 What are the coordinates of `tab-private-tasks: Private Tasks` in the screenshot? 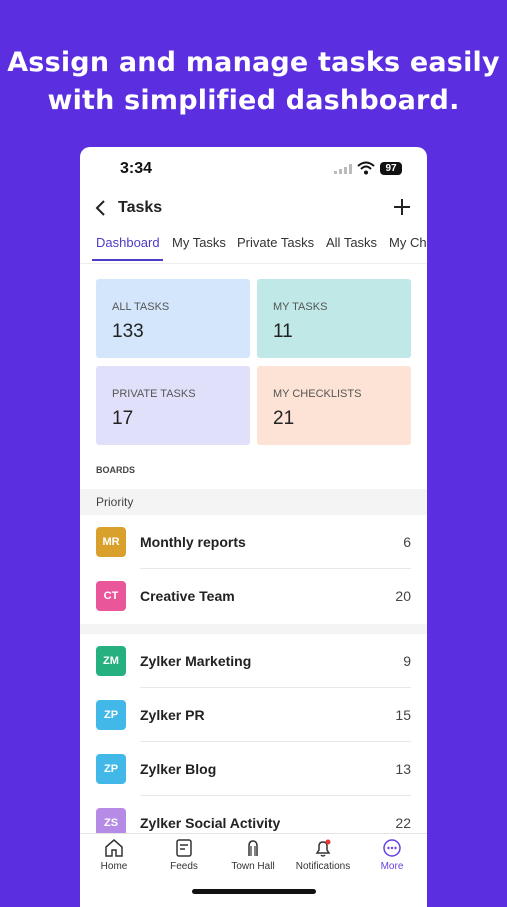 It's located at (275, 242).